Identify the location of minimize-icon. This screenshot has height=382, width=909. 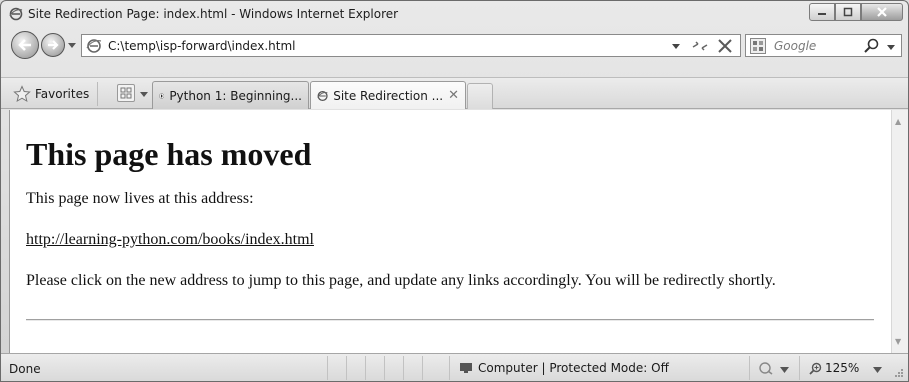
(822, 14).